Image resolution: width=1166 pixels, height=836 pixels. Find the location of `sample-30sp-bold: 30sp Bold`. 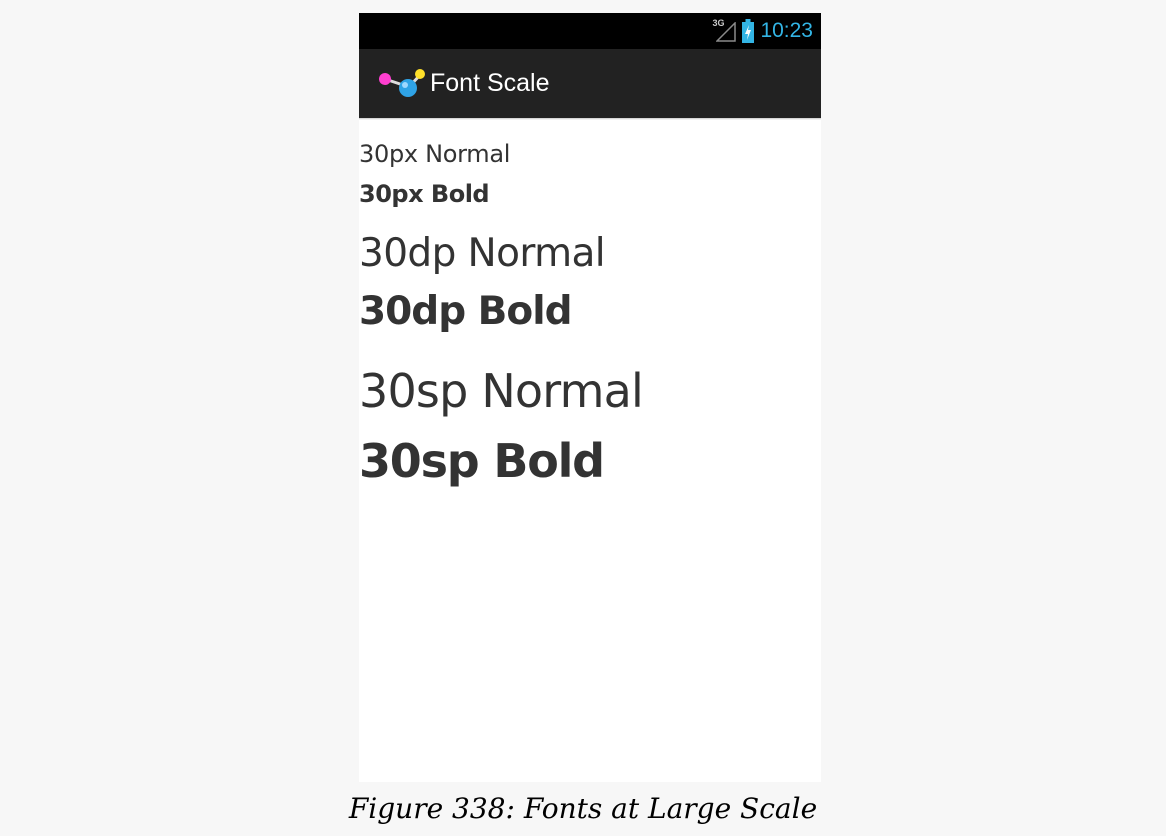

sample-30sp-bold: 30sp Bold is located at coordinates (482, 461).